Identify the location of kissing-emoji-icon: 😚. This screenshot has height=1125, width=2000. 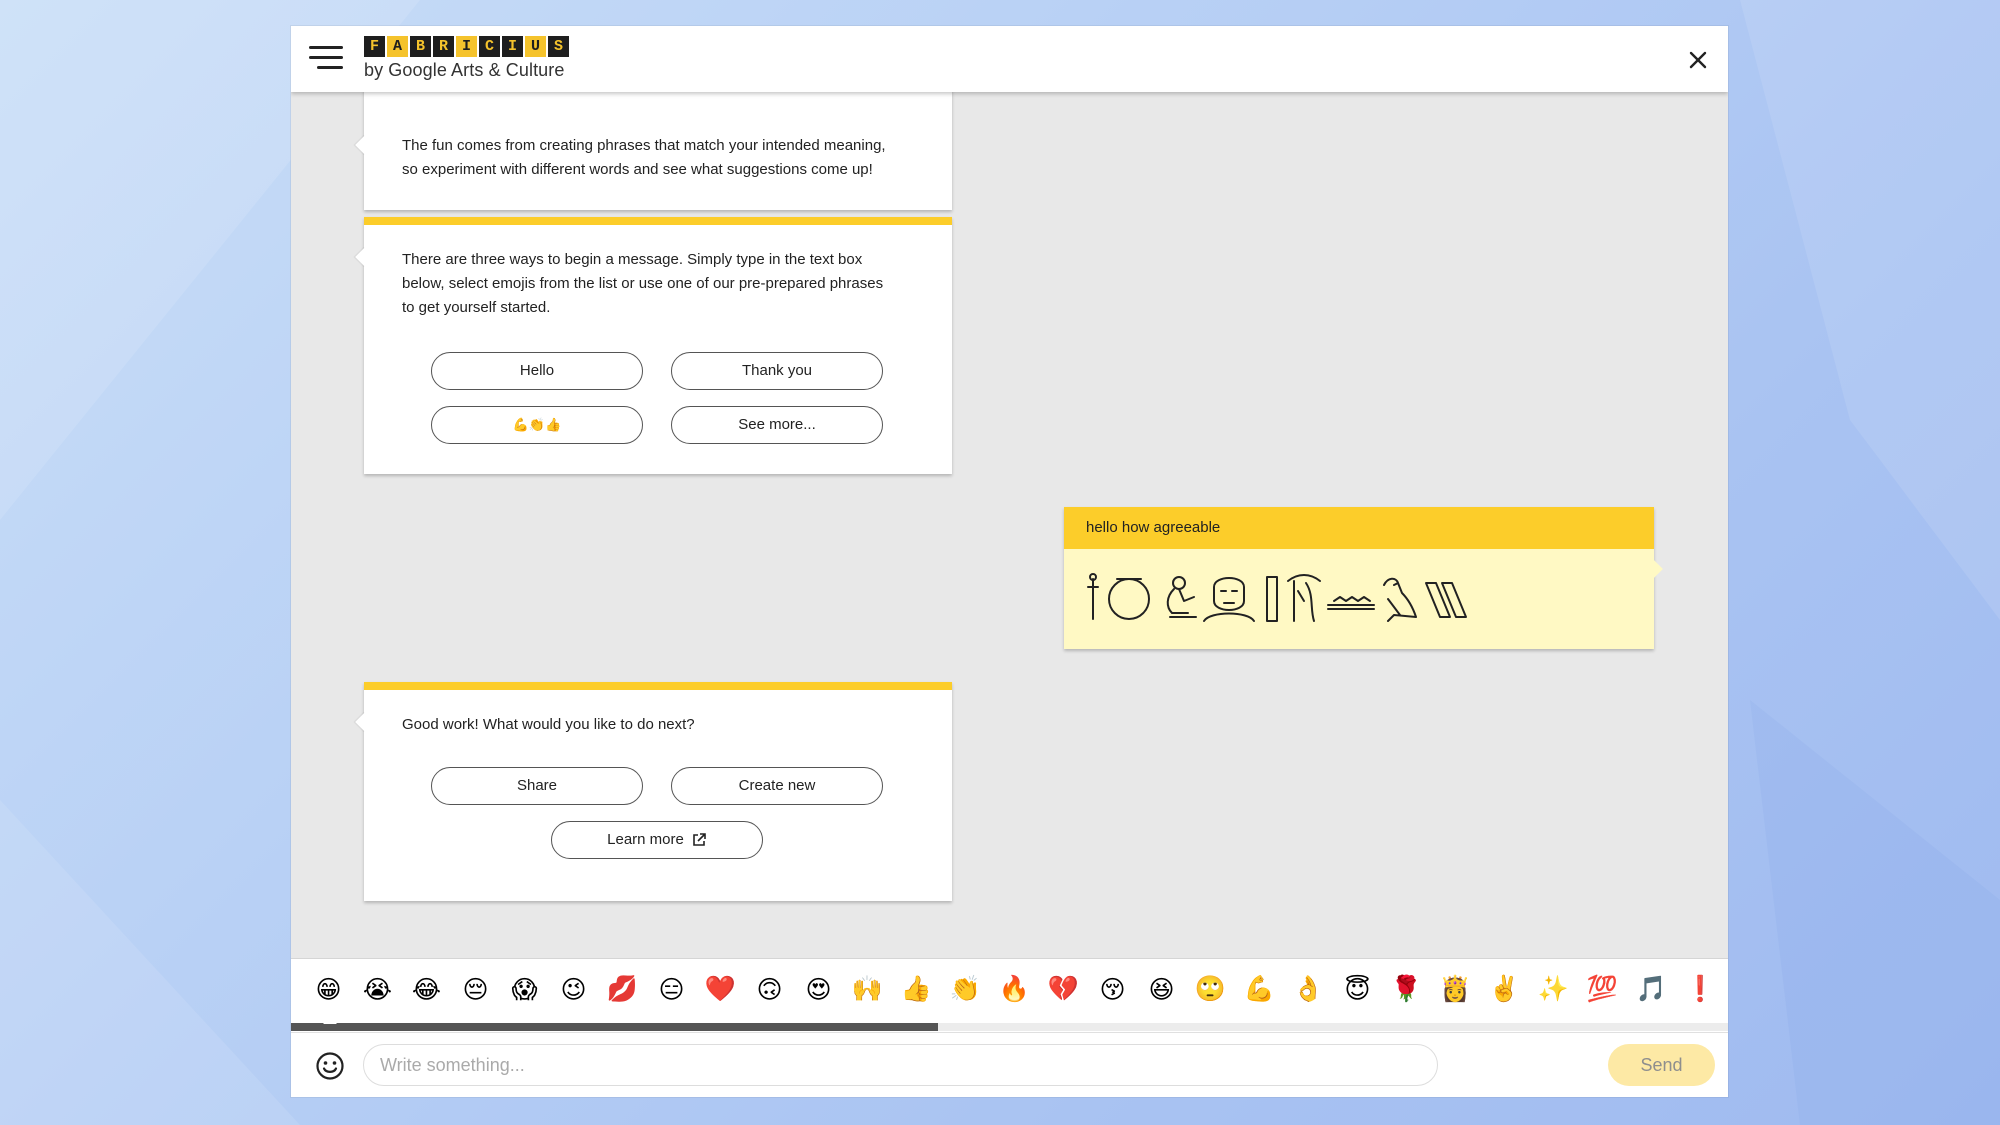
(1112, 989).